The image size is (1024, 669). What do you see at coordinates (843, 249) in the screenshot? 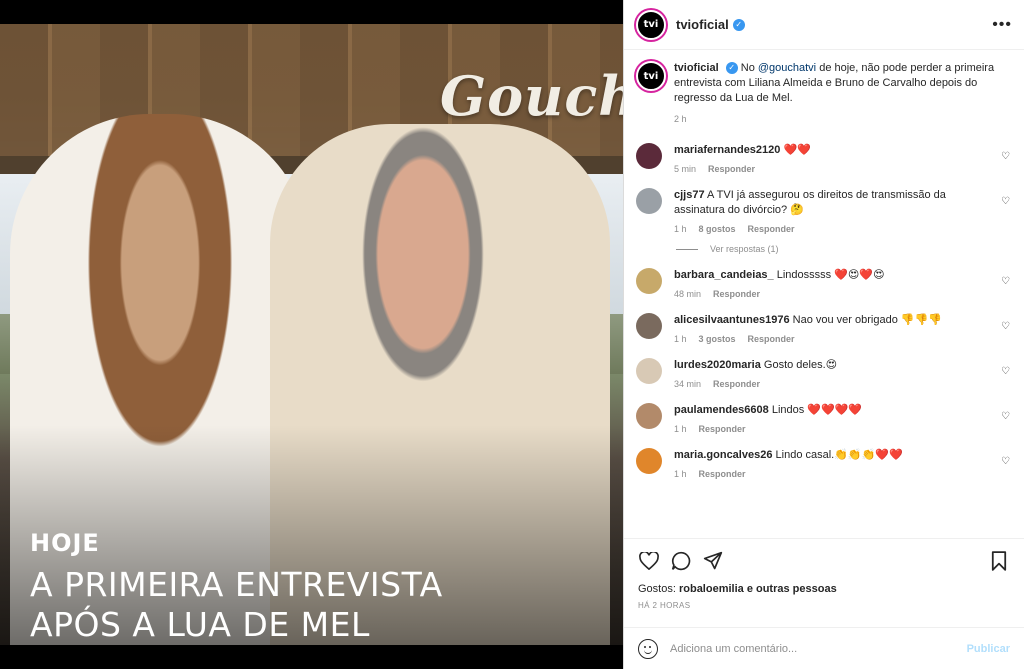
I see `view-replies-button: Ver respostas (1)` at bounding box center [843, 249].